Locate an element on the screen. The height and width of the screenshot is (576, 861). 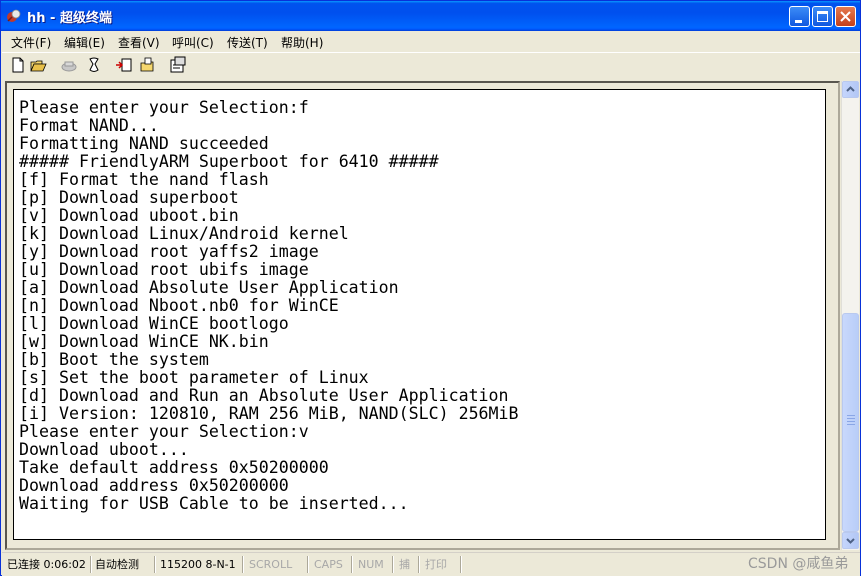
maximize-icon is located at coordinates (822, 16).